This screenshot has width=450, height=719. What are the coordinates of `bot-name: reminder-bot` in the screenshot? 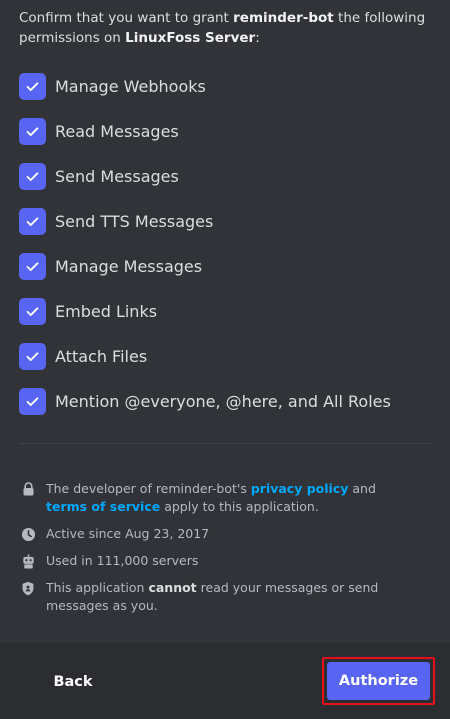 It's located at (283, 18).